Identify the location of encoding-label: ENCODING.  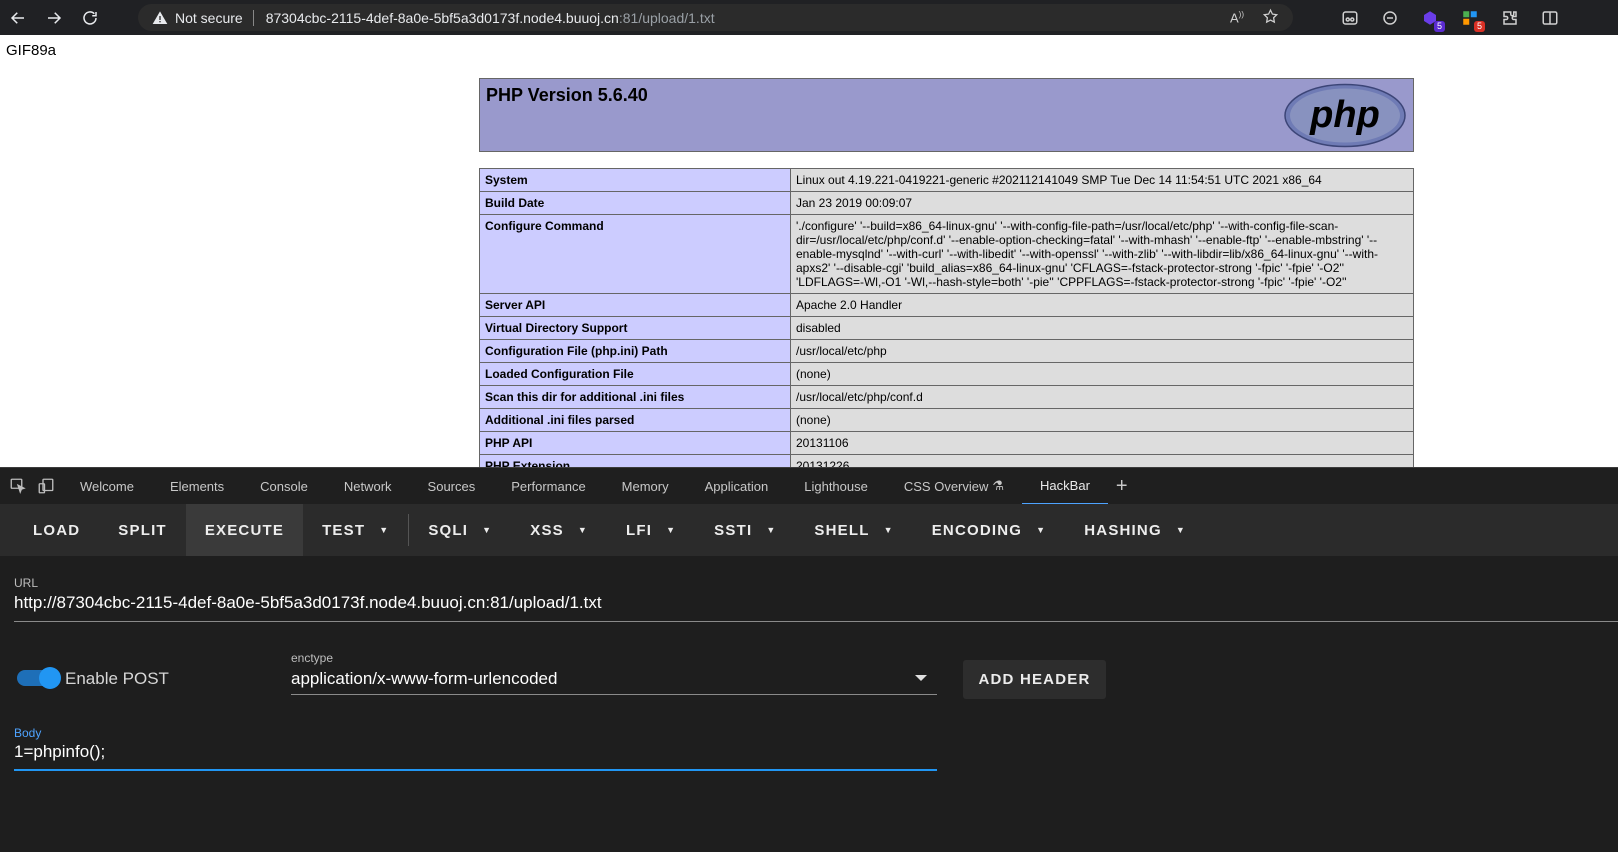
(977, 530).